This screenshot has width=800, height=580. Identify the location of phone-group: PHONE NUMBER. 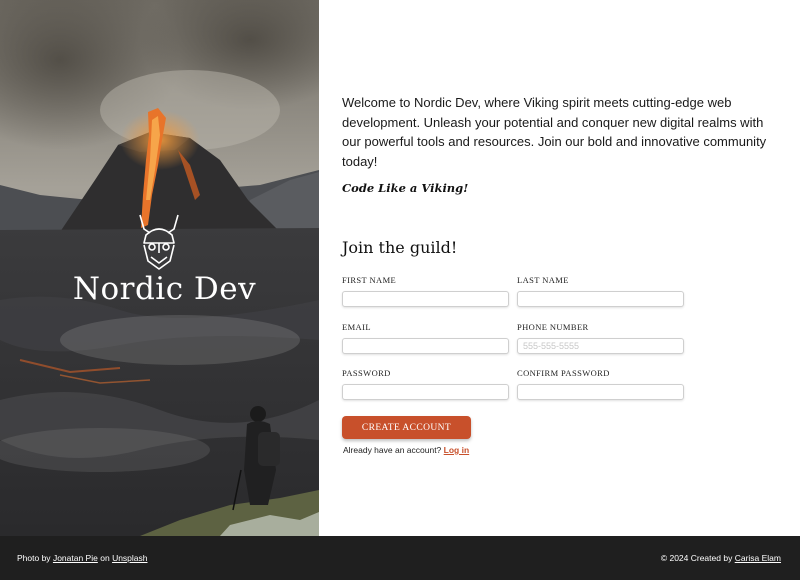
(600, 338).